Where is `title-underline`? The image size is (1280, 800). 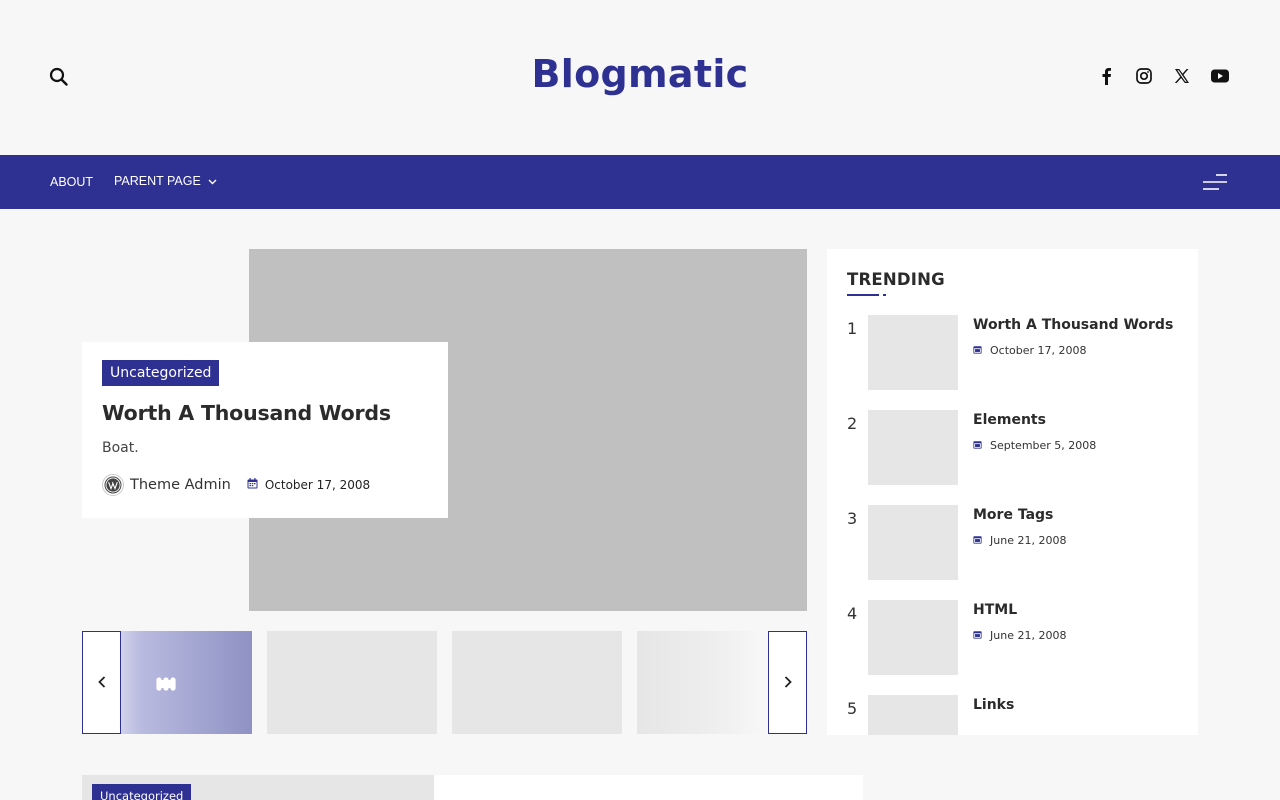
title-underline is located at coordinates (863, 295).